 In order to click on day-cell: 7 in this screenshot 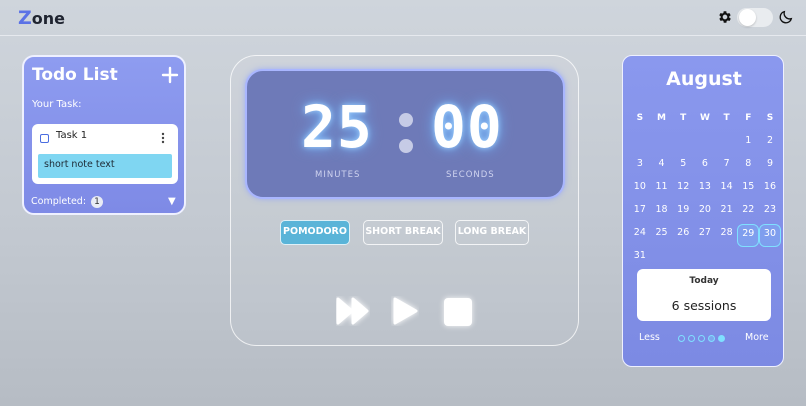, I will do `click(727, 166)`.